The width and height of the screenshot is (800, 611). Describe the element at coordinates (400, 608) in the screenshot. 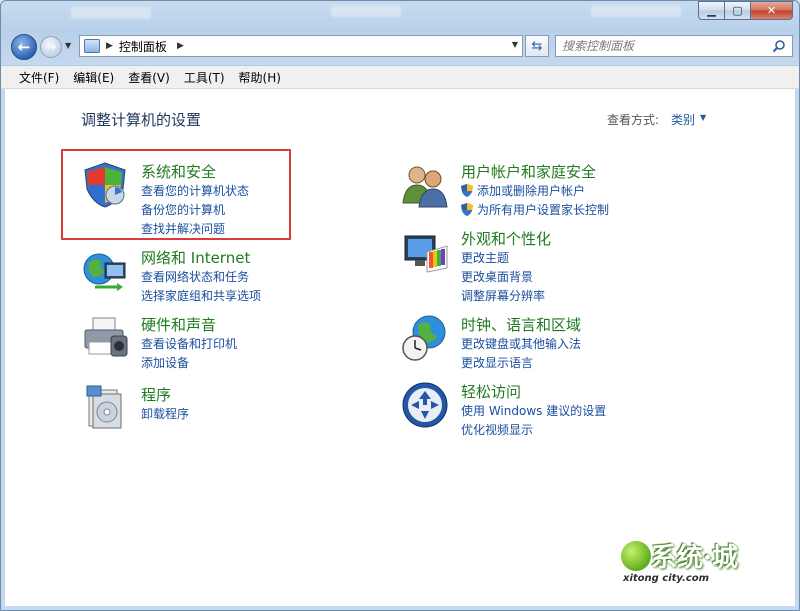

I see `window-bottom-border` at that location.